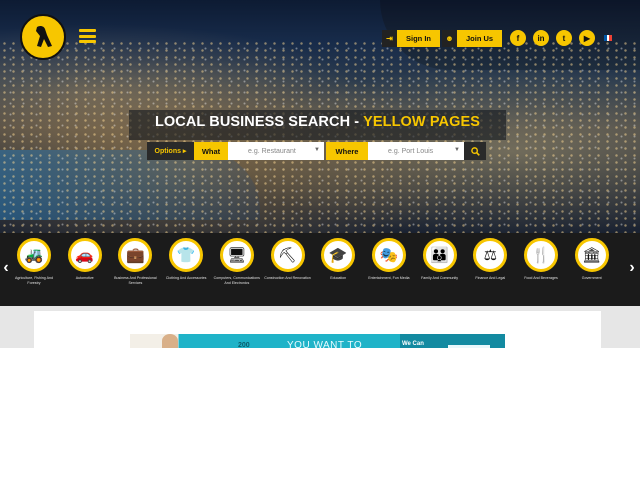  I want to click on category-icon-circle: 🍴, so click(541, 255).